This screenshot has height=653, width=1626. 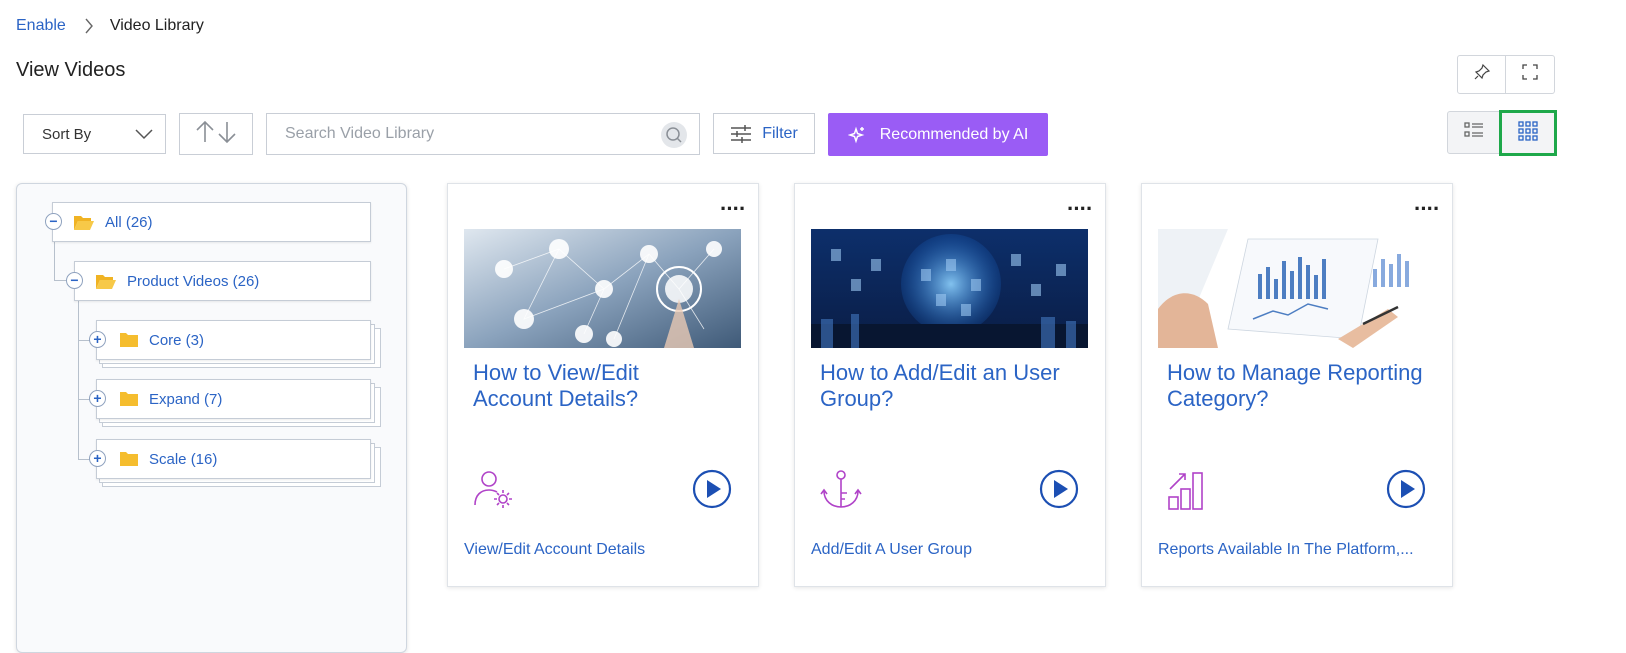 I want to click on bar-chart-icon, so click(x=1188, y=492).